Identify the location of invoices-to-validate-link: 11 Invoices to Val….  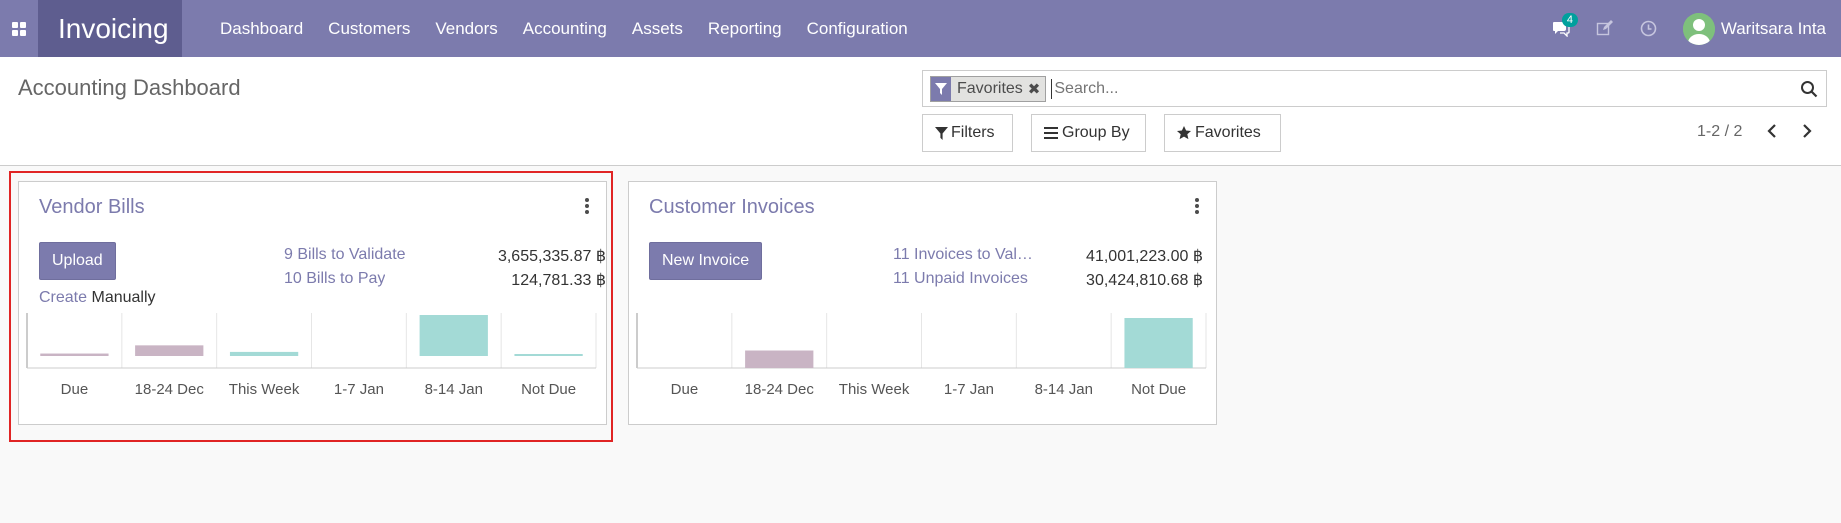
(963, 256).